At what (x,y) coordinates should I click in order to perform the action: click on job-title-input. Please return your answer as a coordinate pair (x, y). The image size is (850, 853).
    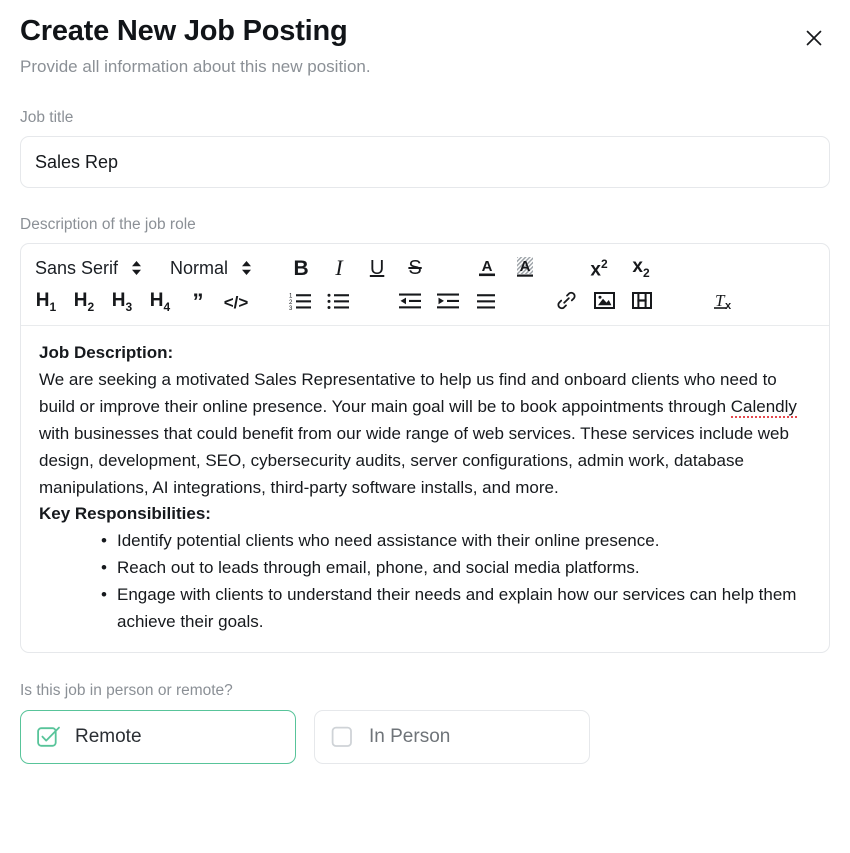
    Looking at the image, I should click on (425, 162).